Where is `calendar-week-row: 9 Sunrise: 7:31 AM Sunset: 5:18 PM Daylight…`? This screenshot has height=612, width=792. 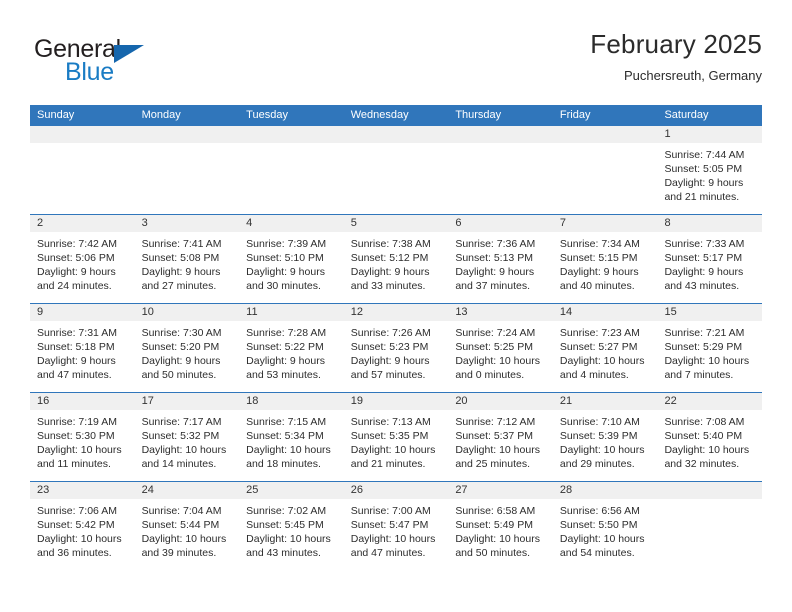 calendar-week-row: 9 Sunrise: 7:31 AM Sunset: 5:18 PM Daylight… is located at coordinates (396, 347).